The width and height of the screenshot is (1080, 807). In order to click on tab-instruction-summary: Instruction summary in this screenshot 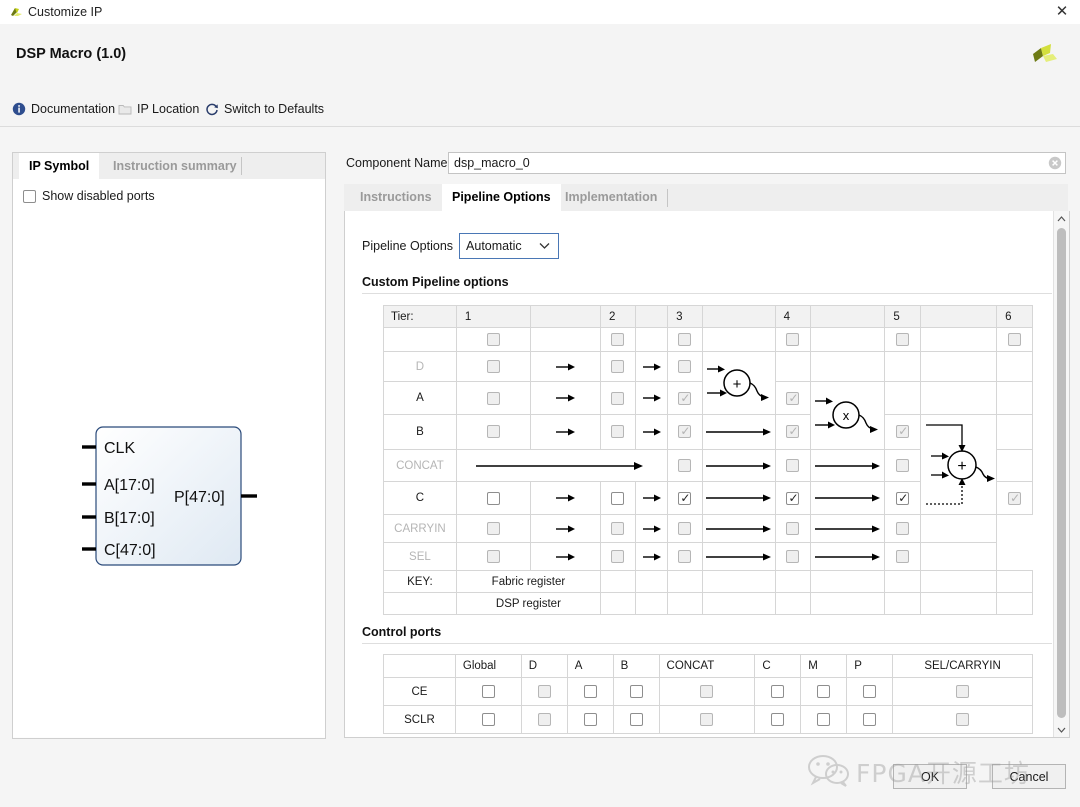, I will do `click(175, 166)`.